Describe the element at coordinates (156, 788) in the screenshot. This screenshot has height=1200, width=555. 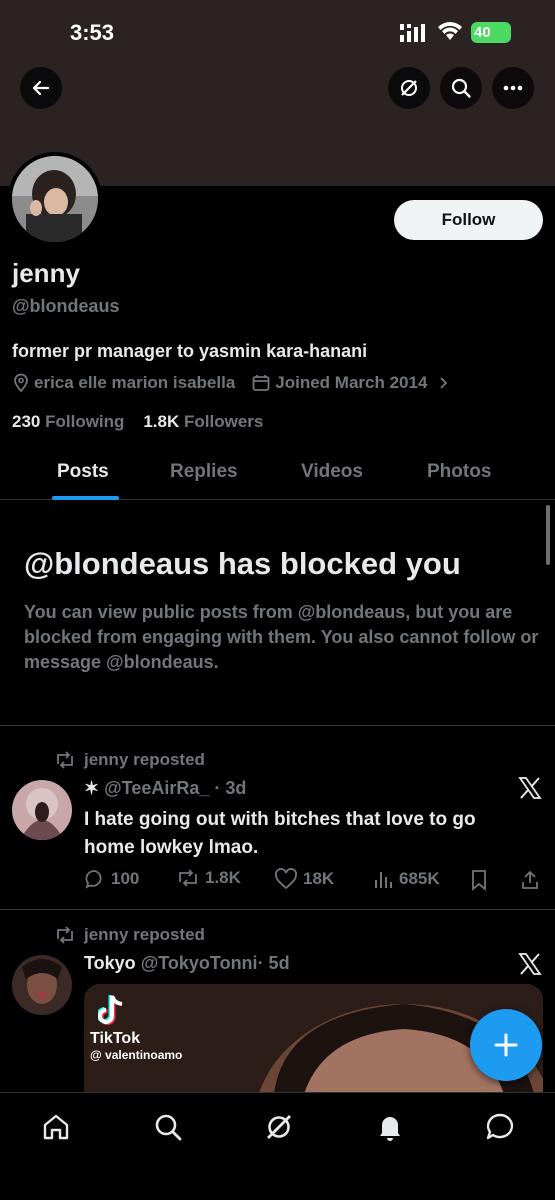
I see `post-author-handle: @TeeAirRa_` at that location.